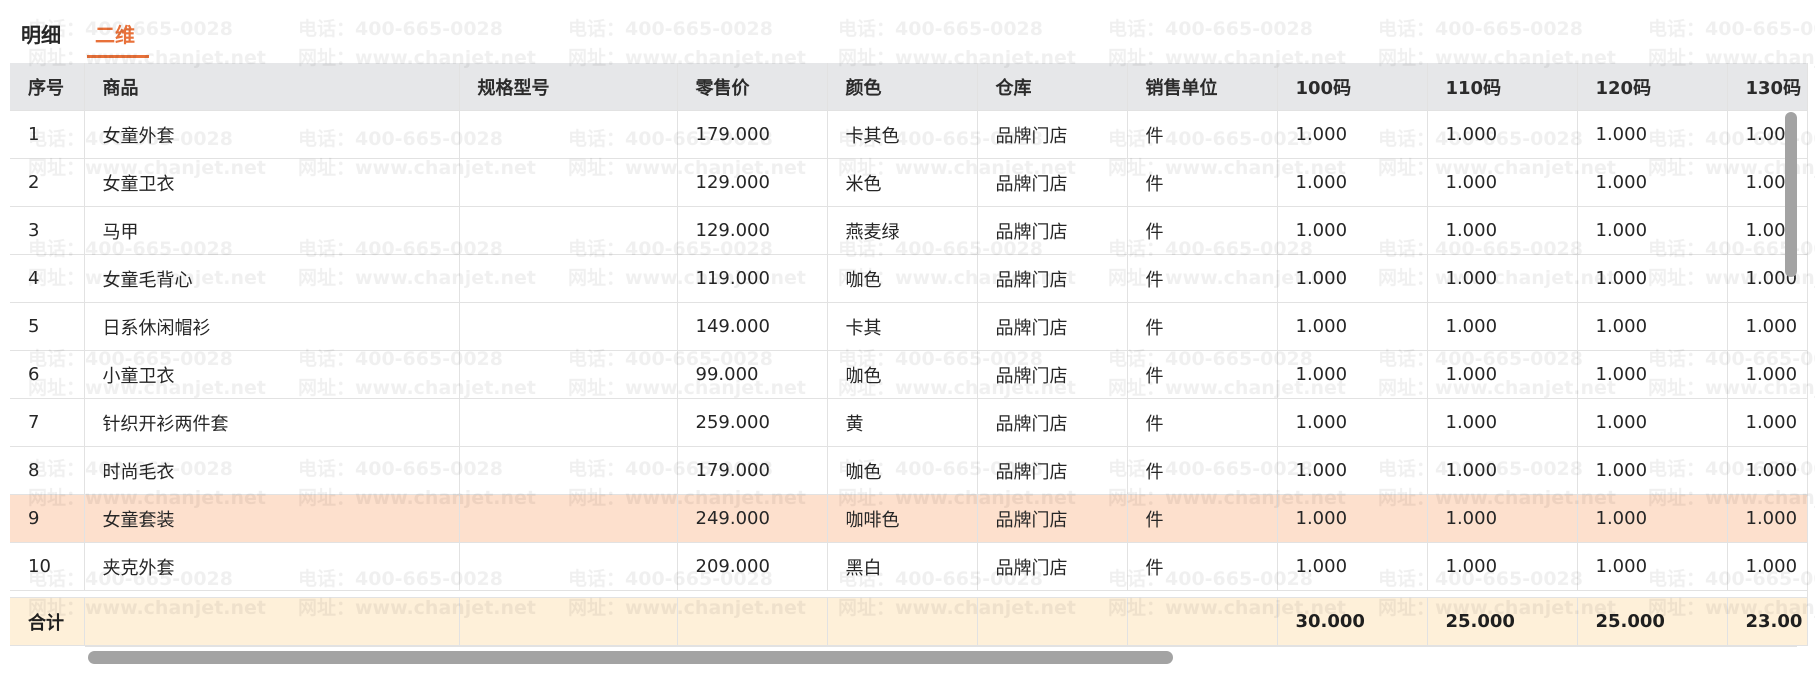  What do you see at coordinates (41, 35) in the screenshot?
I see `tab-detail: 明细` at bounding box center [41, 35].